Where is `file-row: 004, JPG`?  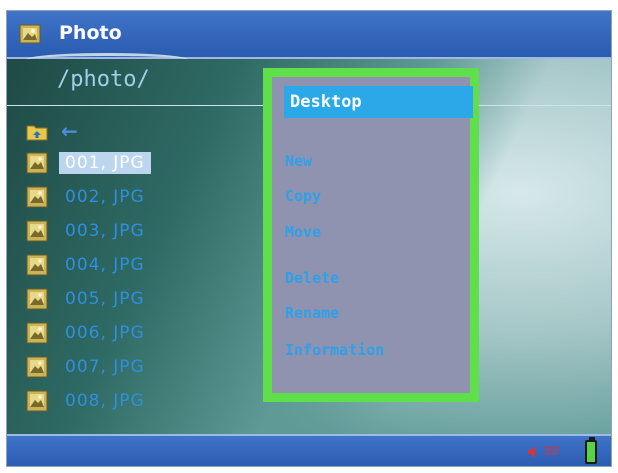 file-row: 004, JPG is located at coordinates (88, 265).